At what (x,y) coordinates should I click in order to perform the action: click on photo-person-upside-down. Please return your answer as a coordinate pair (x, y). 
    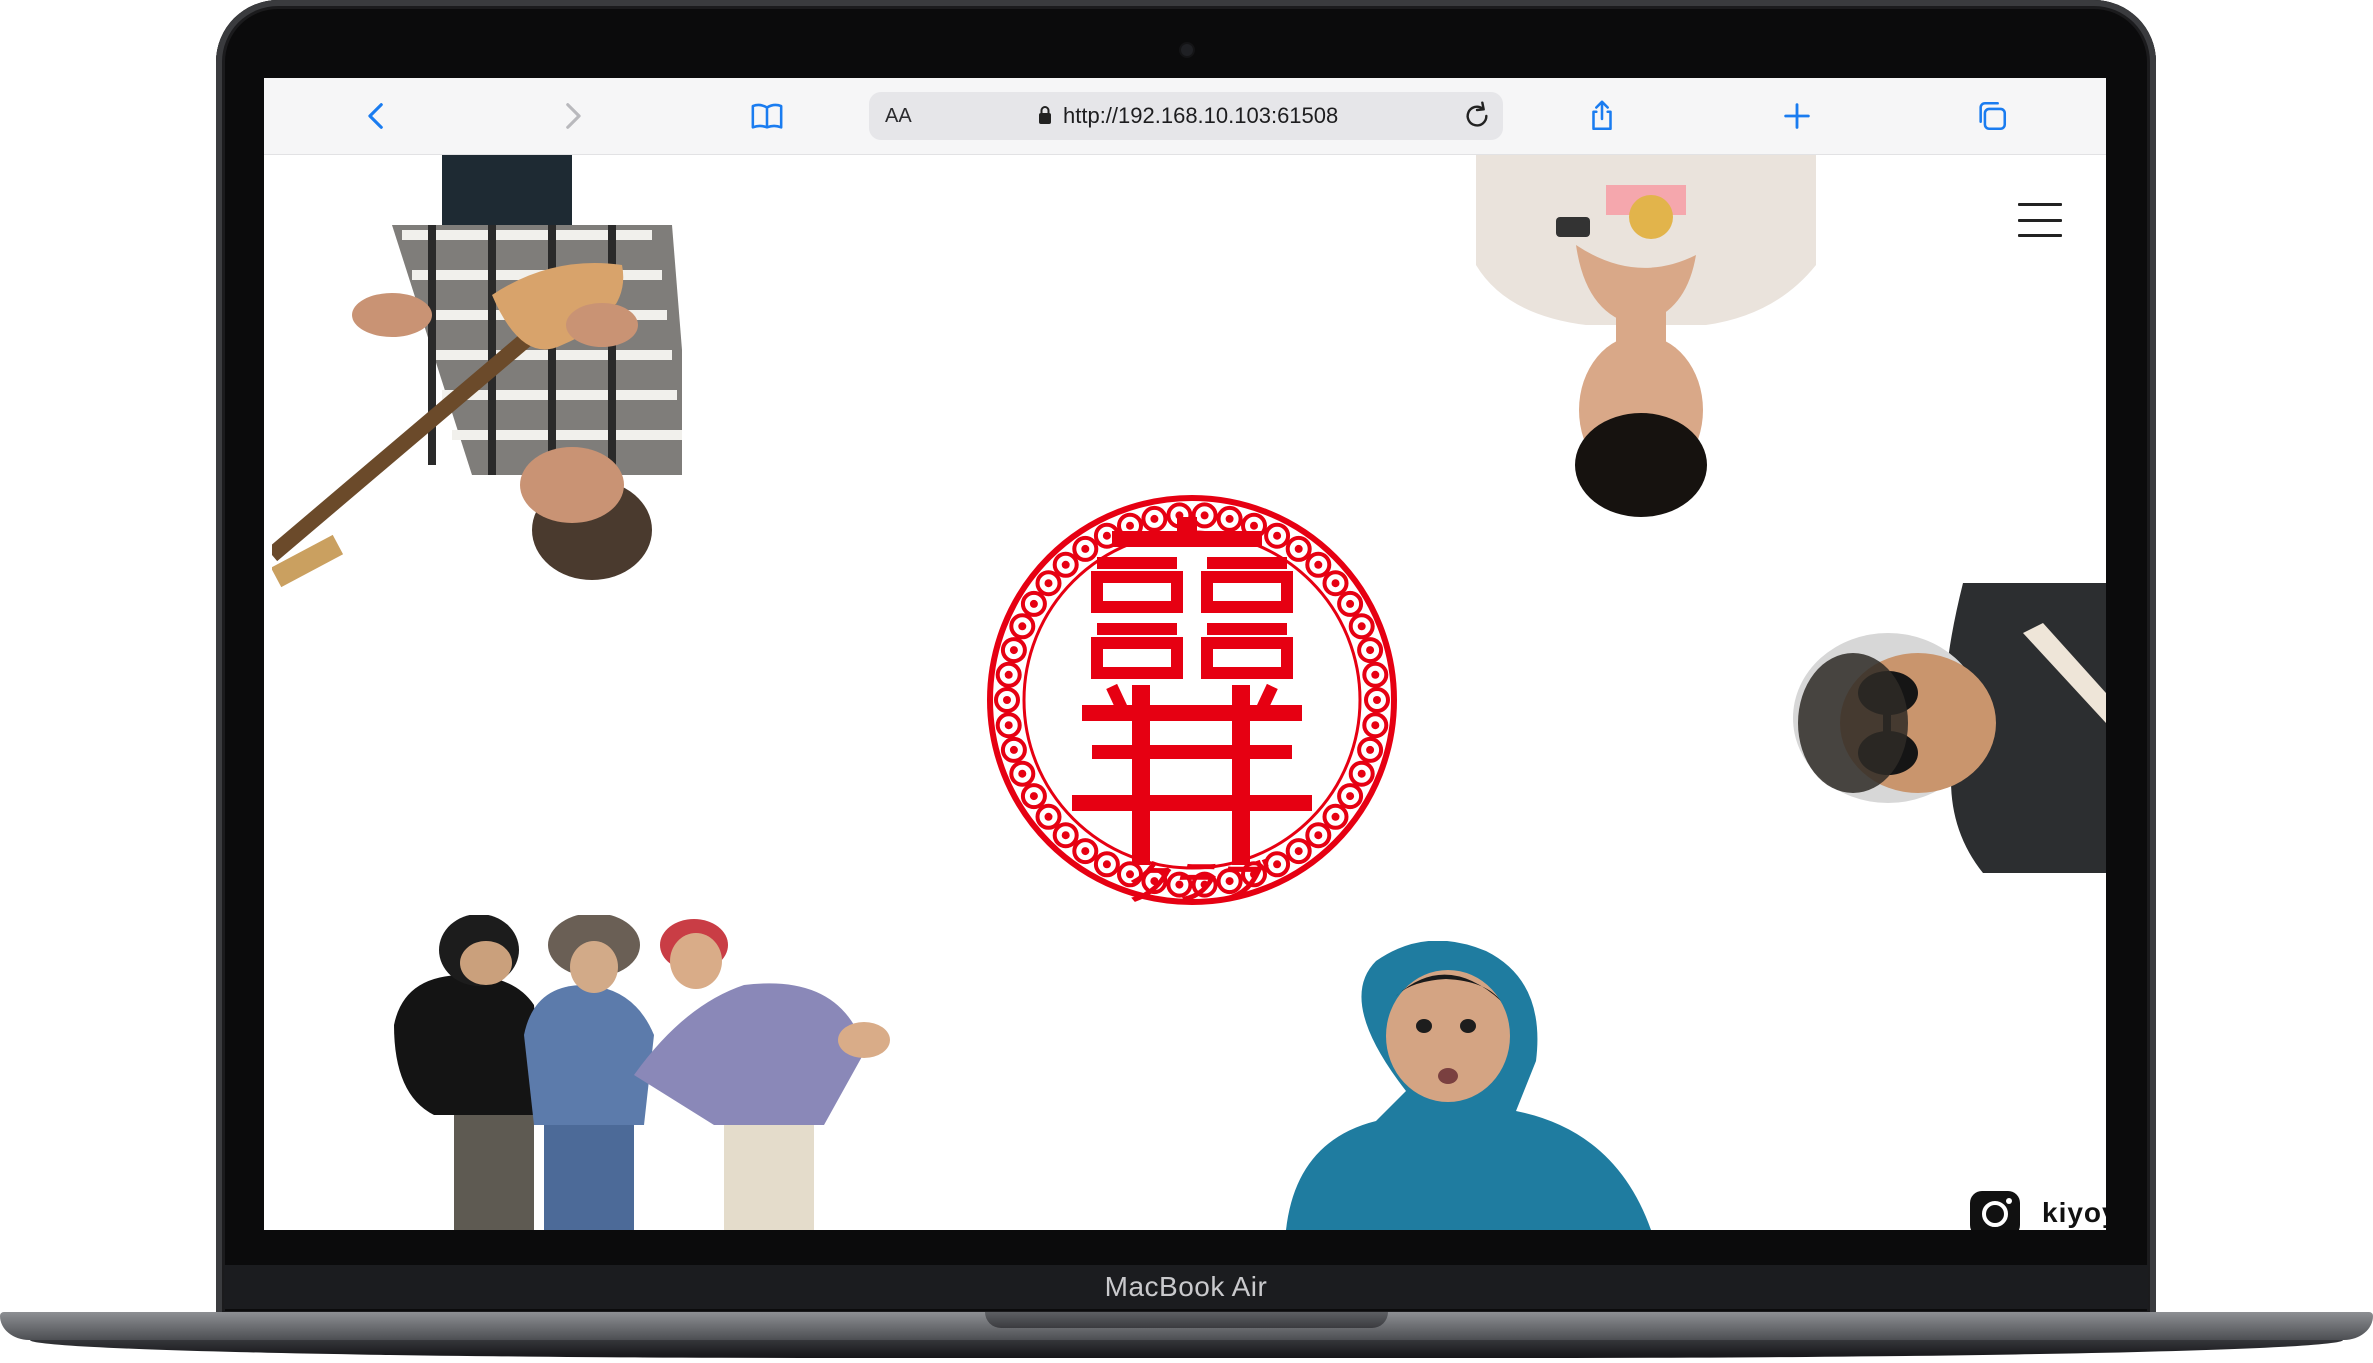
    Looking at the image, I should click on (1646, 336).